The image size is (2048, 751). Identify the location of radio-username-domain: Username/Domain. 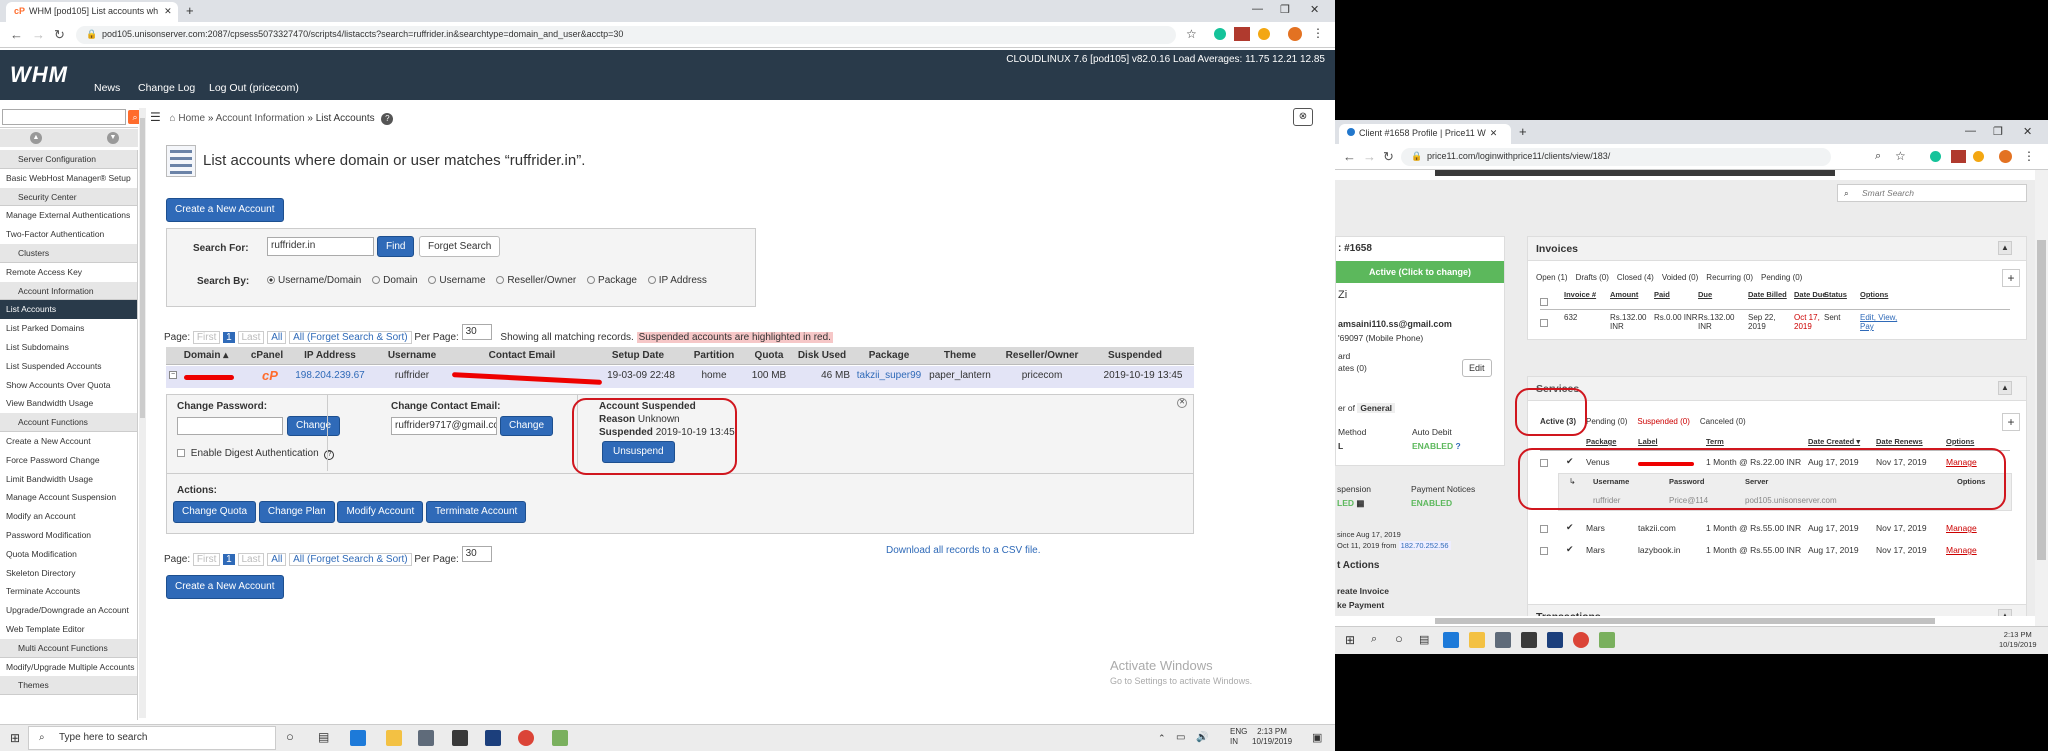
(314, 280).